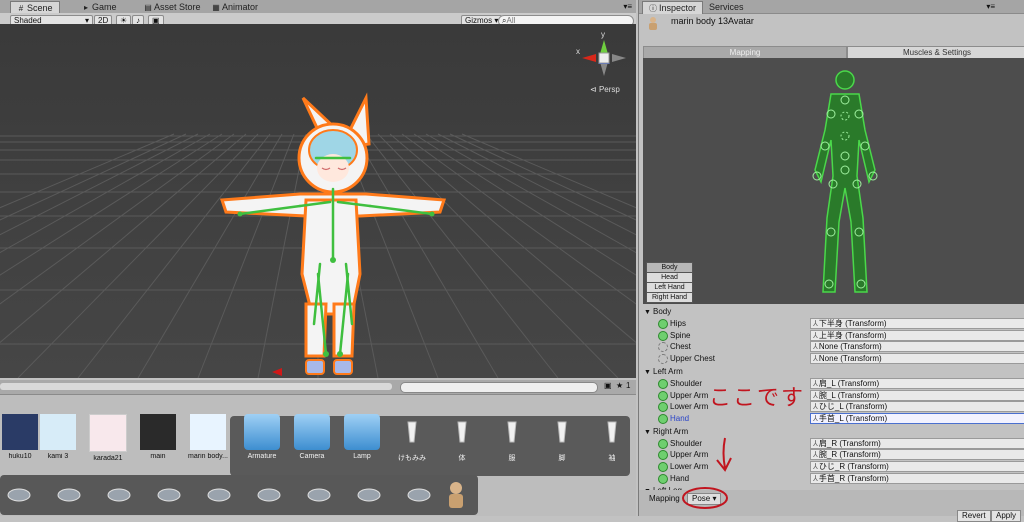 This screenshot has width=1024, height=522. I want to click on asset-item: huku10, so click(20, 437).